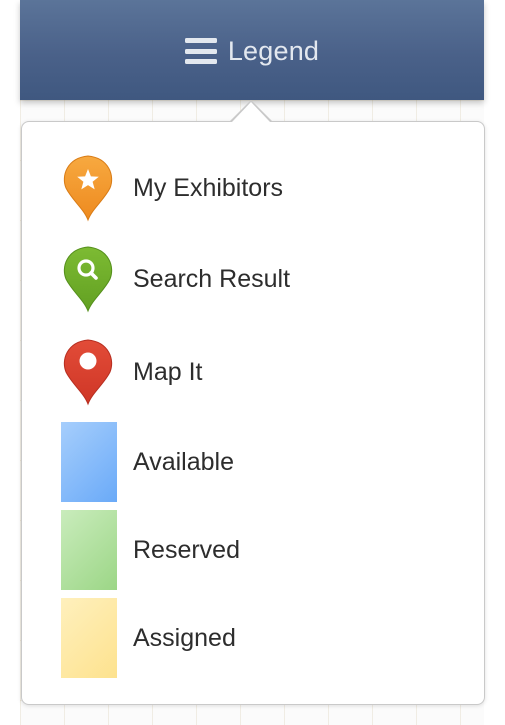  I want to click on legend-label-assigned: Assigned, so click(184, 638).